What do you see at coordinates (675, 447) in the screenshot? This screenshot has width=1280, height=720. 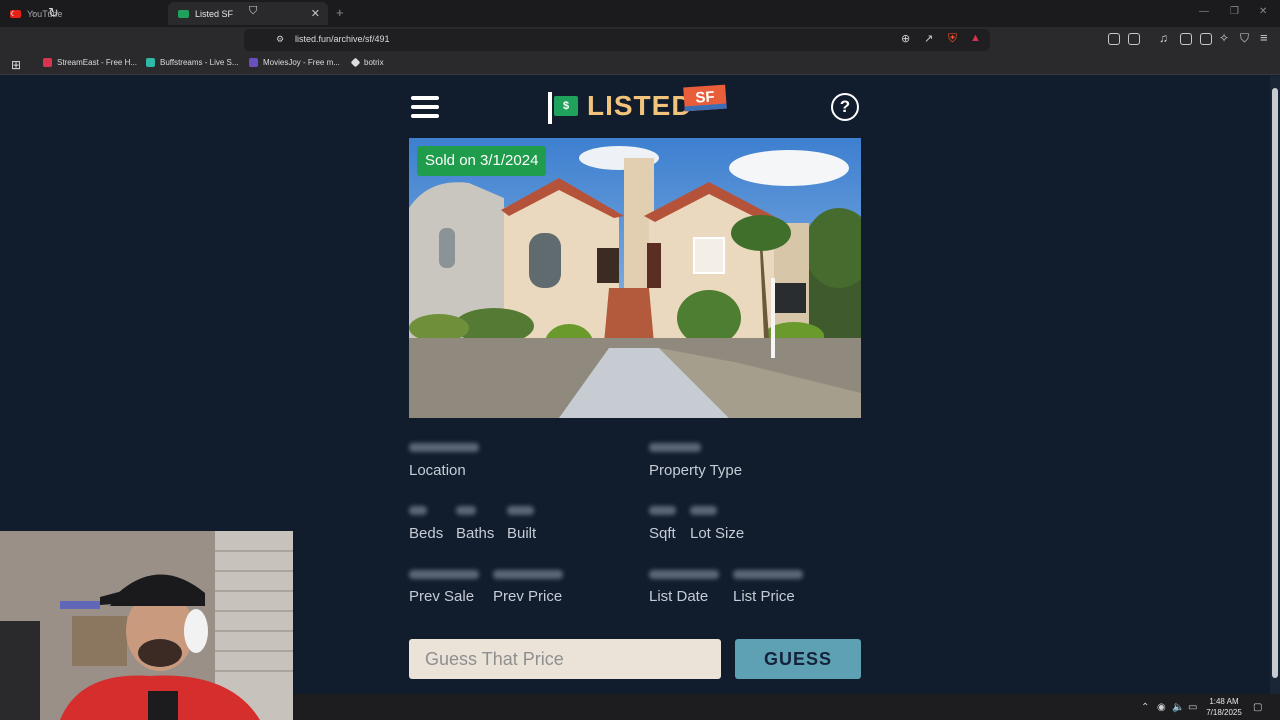 I see `property-type-value-hidden` at bounding box center [675, 447].